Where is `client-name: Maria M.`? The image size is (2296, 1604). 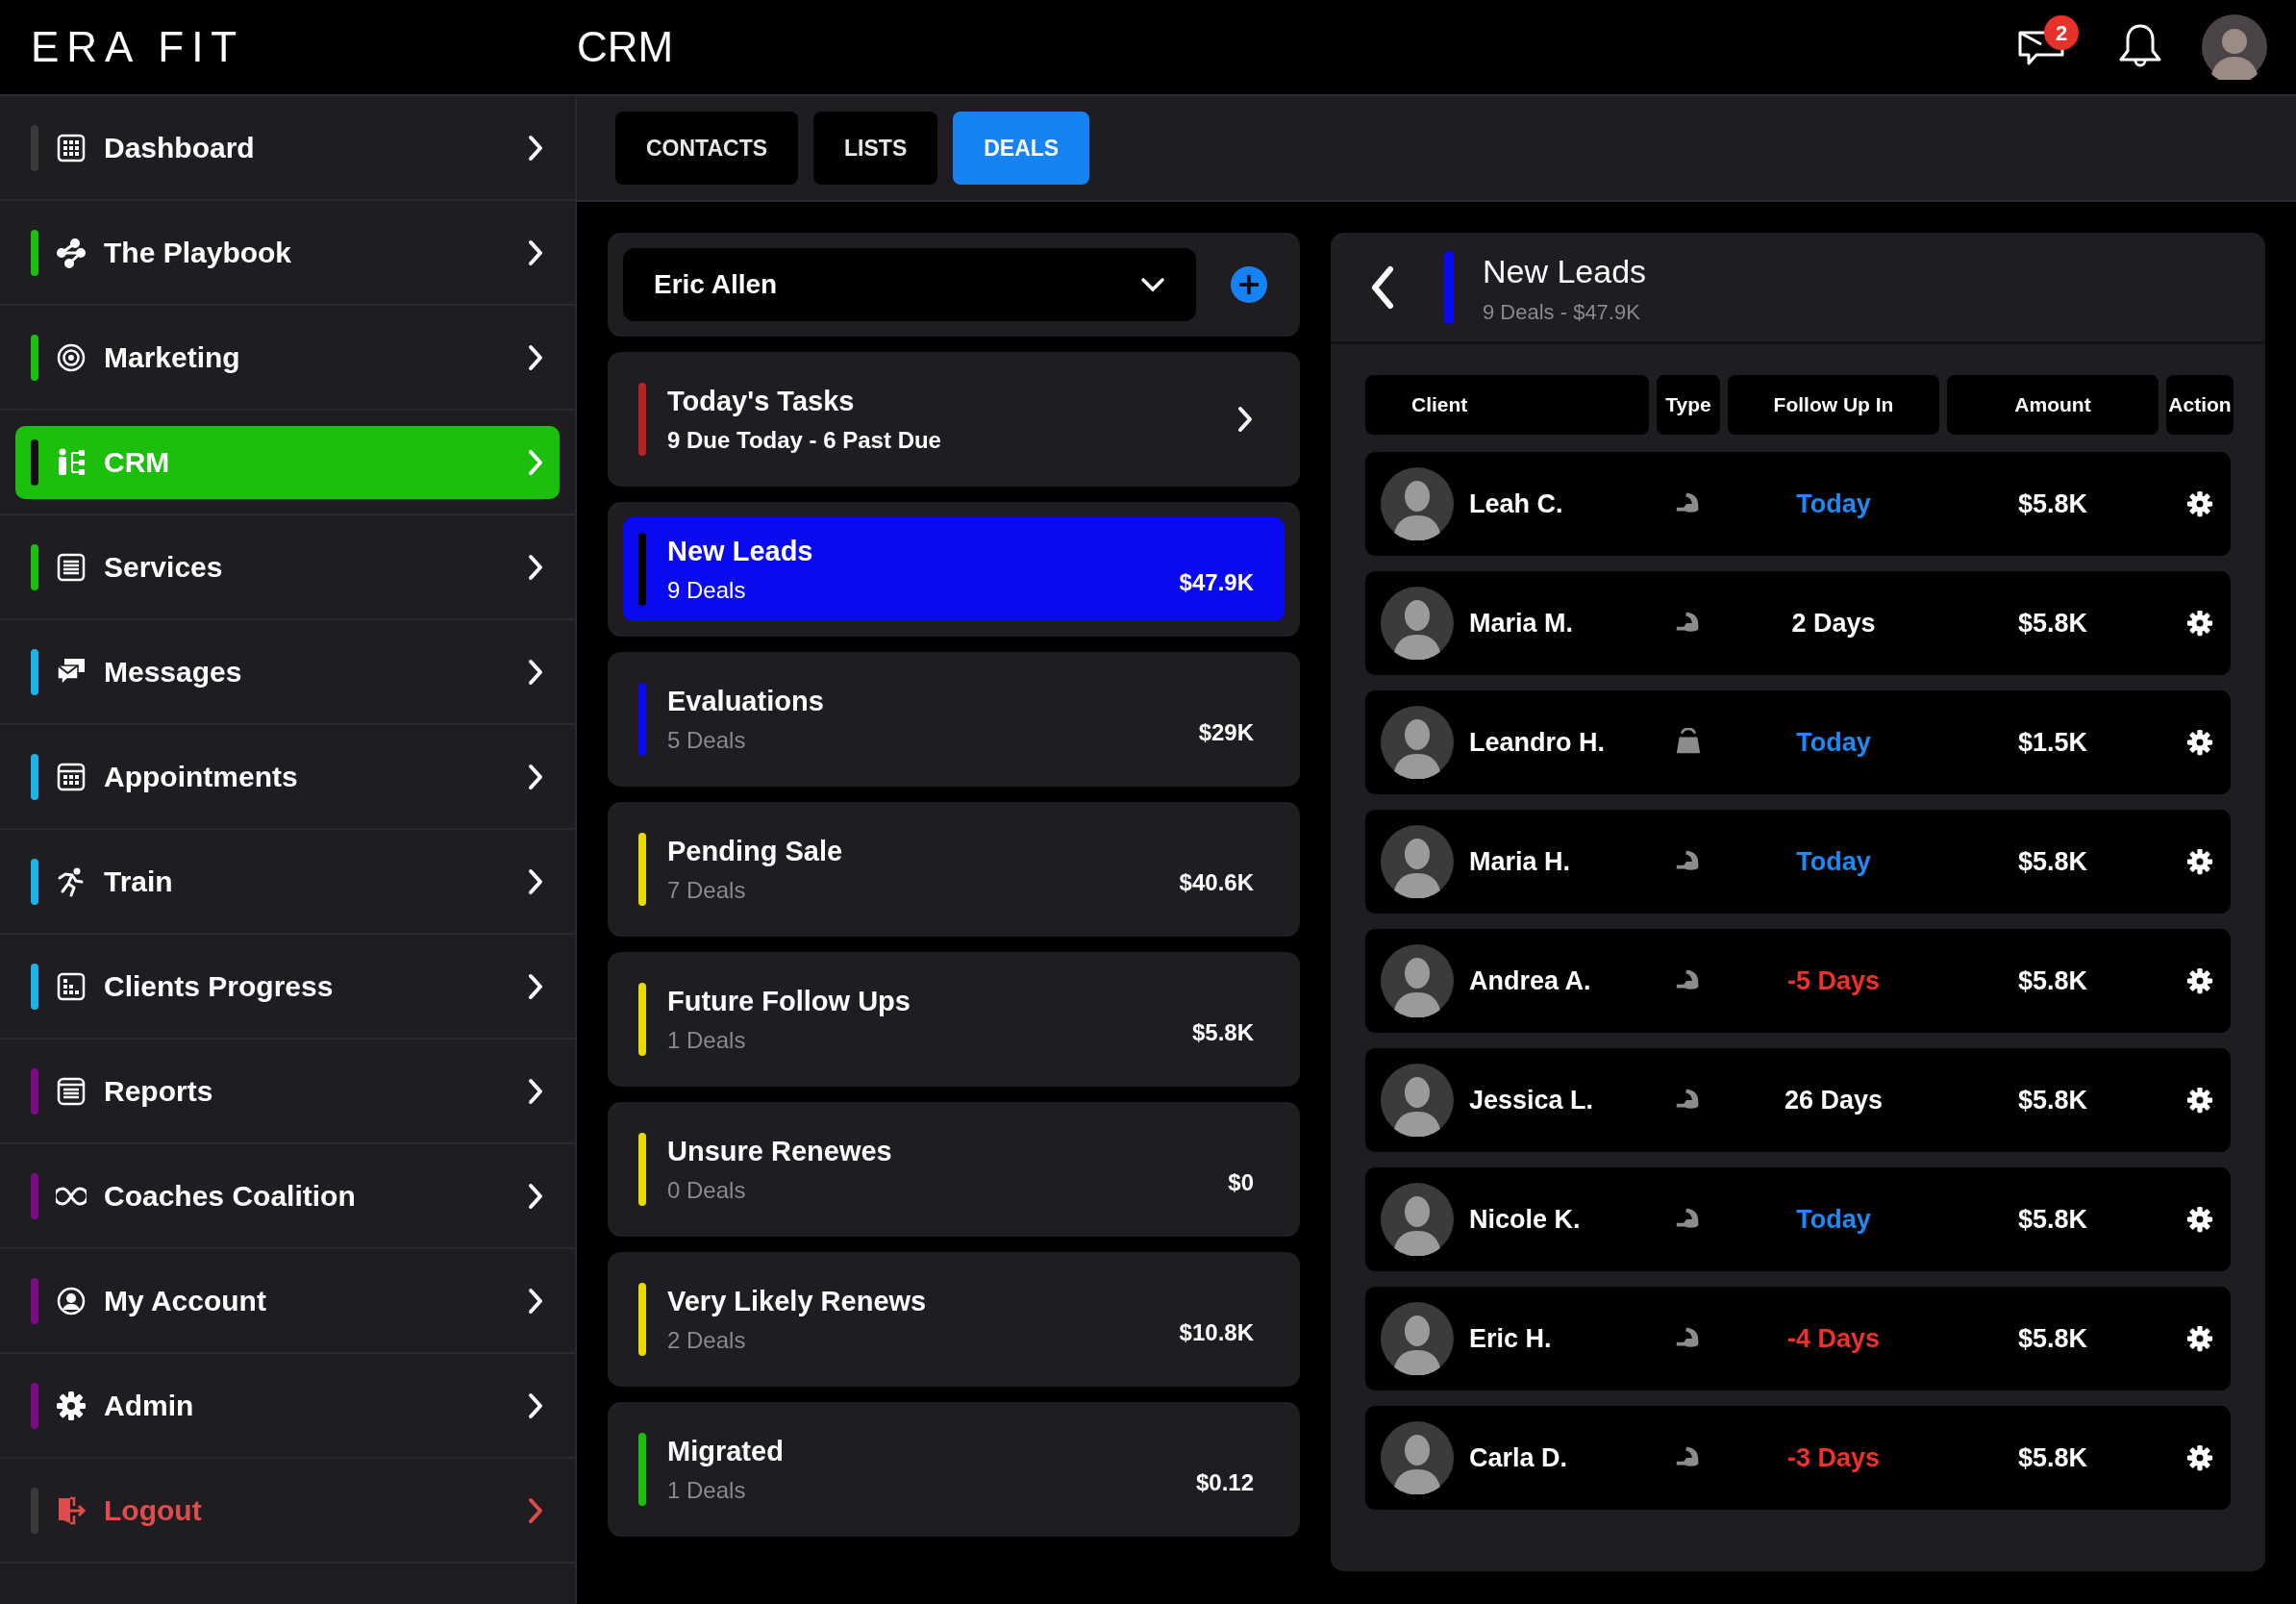
client-name: Maria M. is located at coordinates (1521, 623).